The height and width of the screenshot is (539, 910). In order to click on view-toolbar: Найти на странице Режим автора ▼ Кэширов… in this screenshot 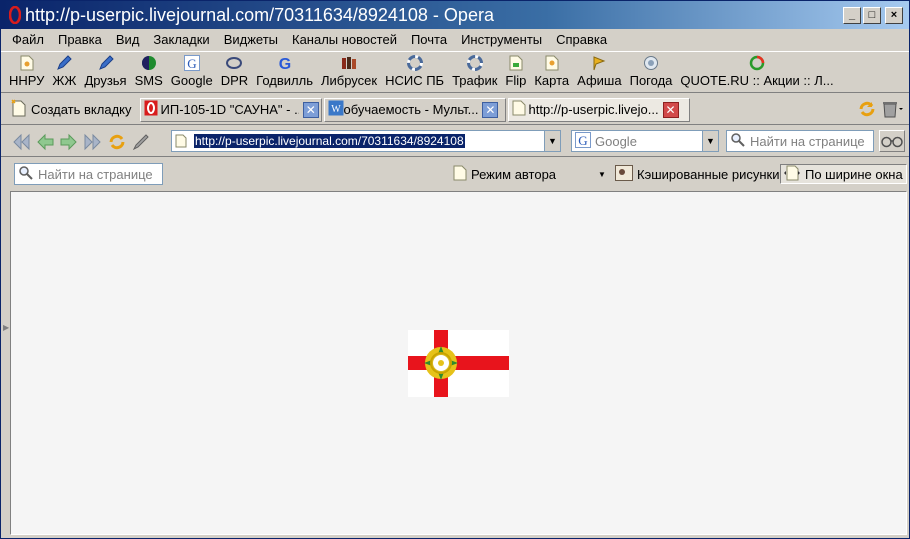, I will do `click(455, 174)`.